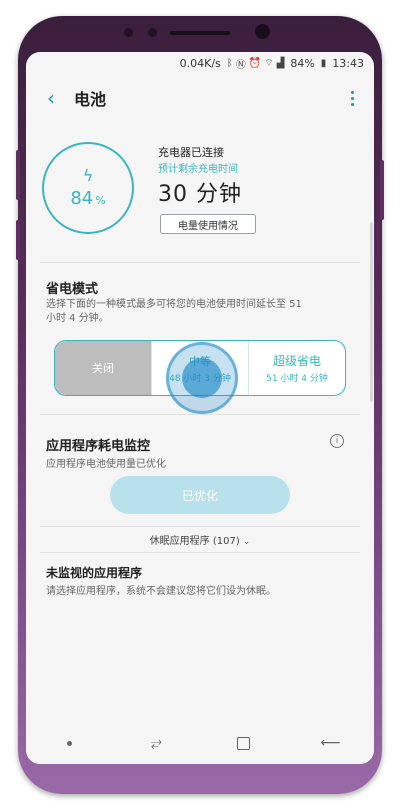 The height and width of the screenshot is (802, 400). Describe the element at coordinates (18, 240) in the screenshot. I see `volume-up-button` at that location.